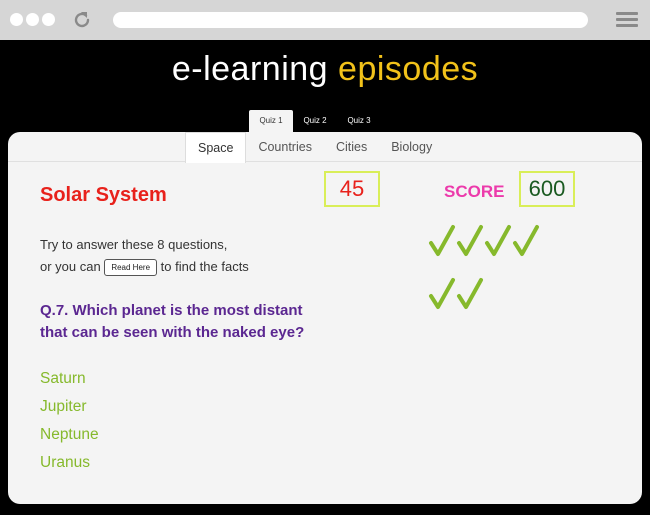  What do you see at coordinates (204, 266) in the screenshot?
I see `intro-line-2b: to find the facts` at bounding box center [204, 266].